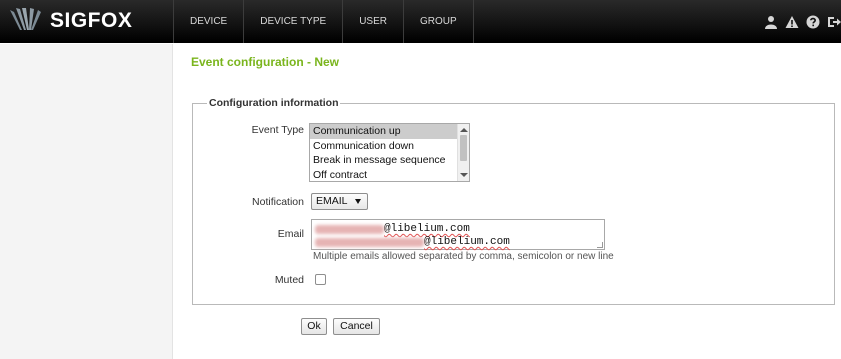 The width and height of the screenshot is (841, 359). I want to click on notification-value: EMAIL, so click(332, 201).